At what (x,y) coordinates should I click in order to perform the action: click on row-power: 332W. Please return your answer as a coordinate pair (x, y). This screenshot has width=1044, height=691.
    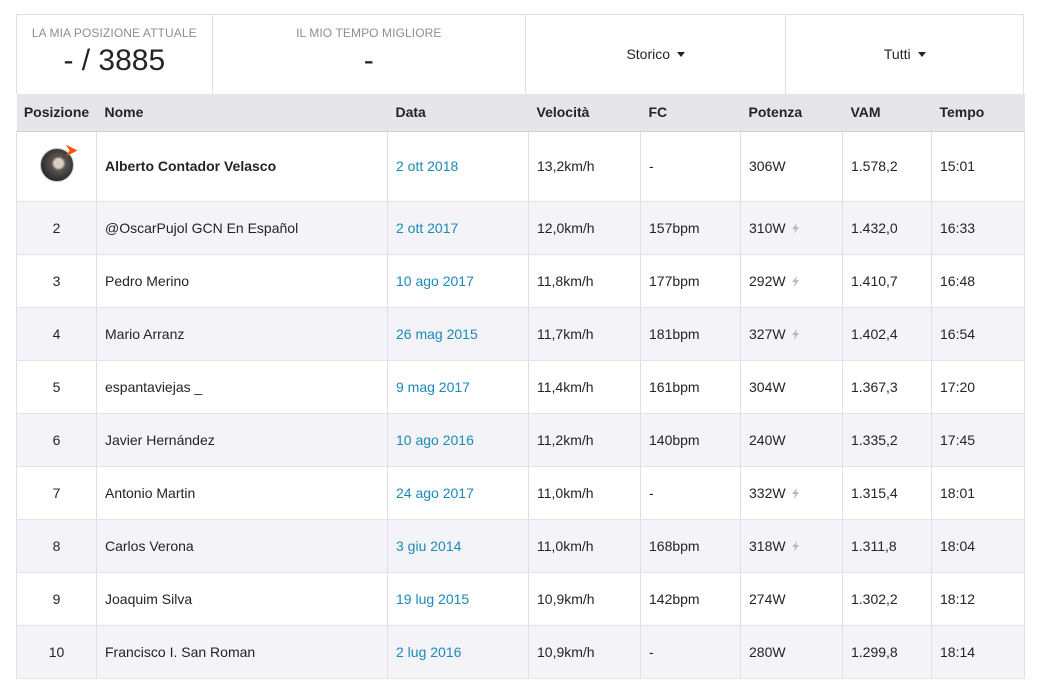
    Looking at the image, I should click on (791, 493).